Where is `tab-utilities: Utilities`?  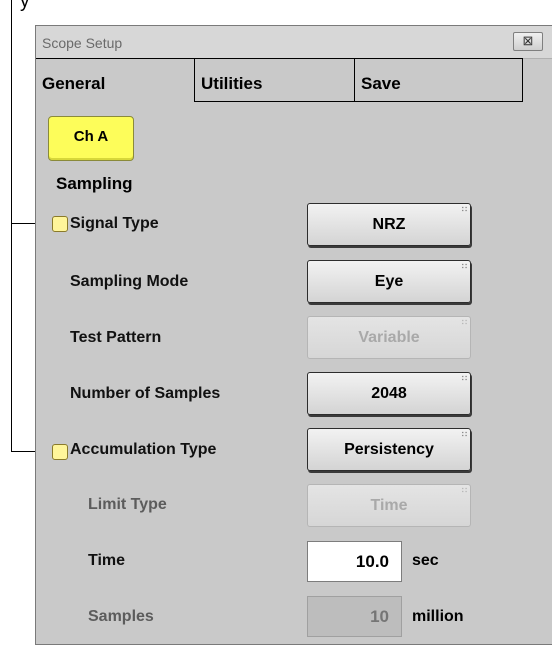
tab-utilities: Utilities is located at coordinates (275, 80).